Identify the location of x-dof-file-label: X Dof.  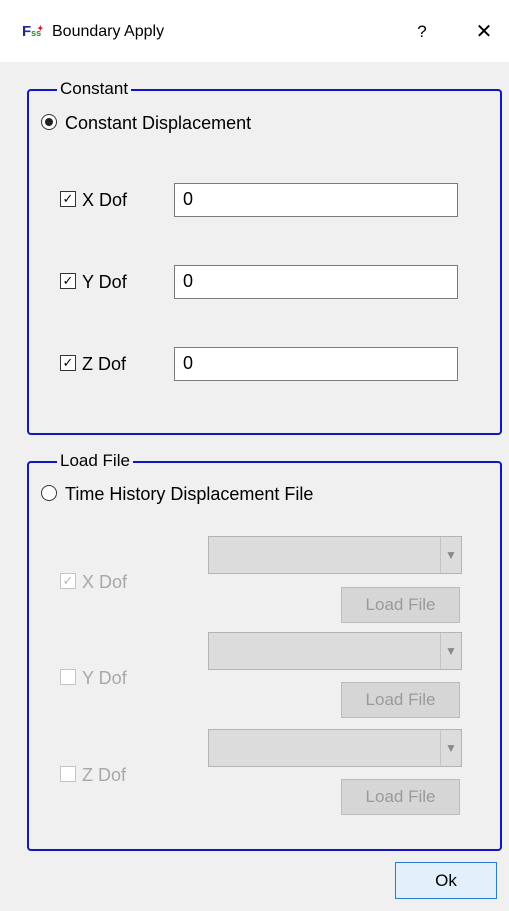
(105, 582).